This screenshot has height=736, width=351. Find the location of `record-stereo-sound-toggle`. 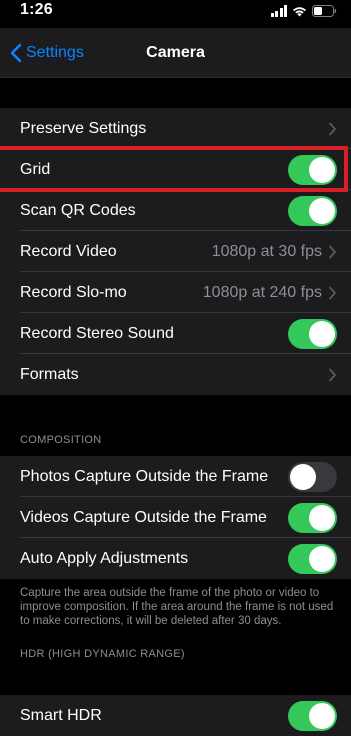

record-stereo-sound-toggle is located at coordinates (312, 333).